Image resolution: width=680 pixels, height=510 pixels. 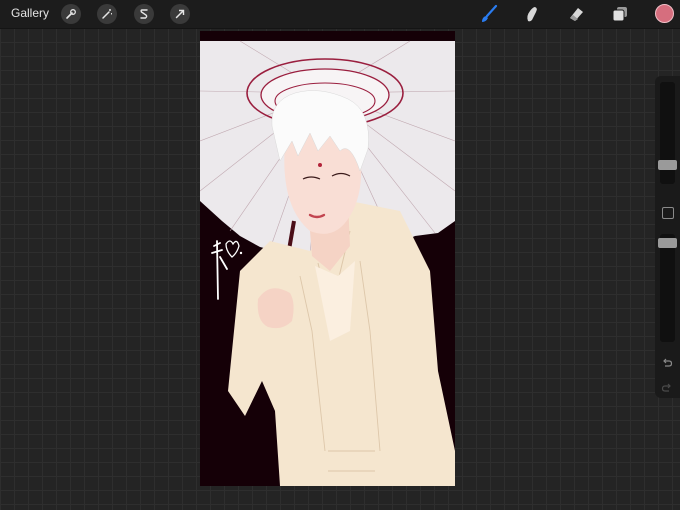 I want to click on undo-icon, so click(x=668, y=362).